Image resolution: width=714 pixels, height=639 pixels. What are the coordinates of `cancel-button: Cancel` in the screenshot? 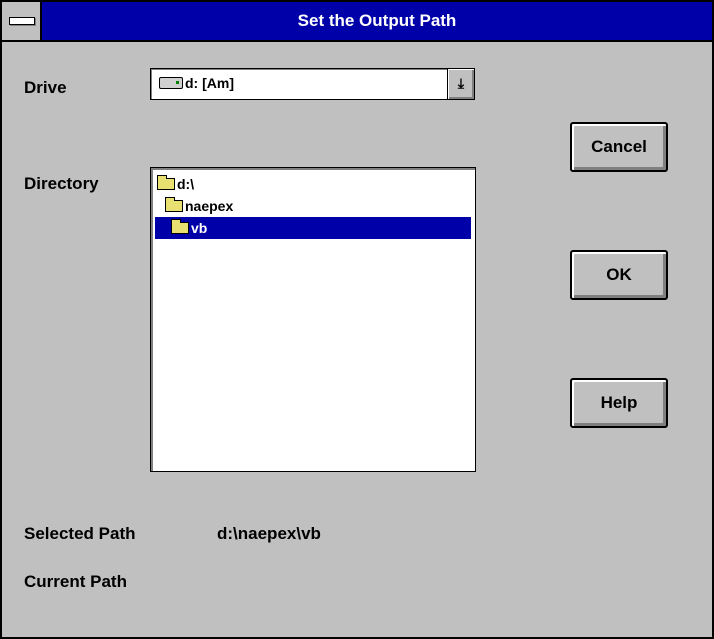 It's located at (619, 147).